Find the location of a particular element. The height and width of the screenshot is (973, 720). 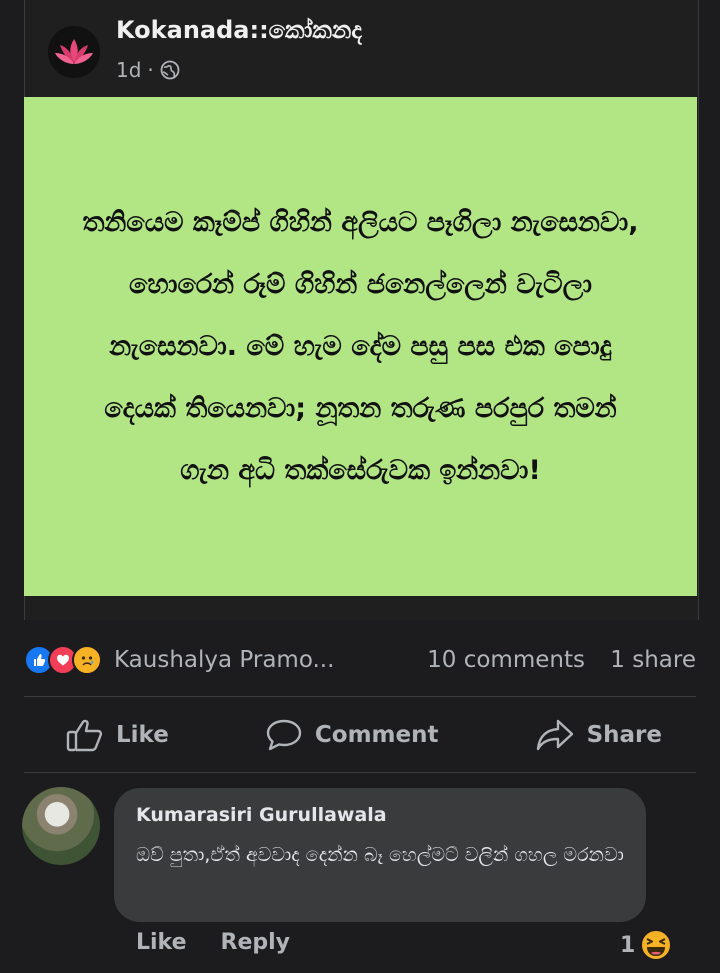

commenter-avatar is located at coordinates (61, 826).